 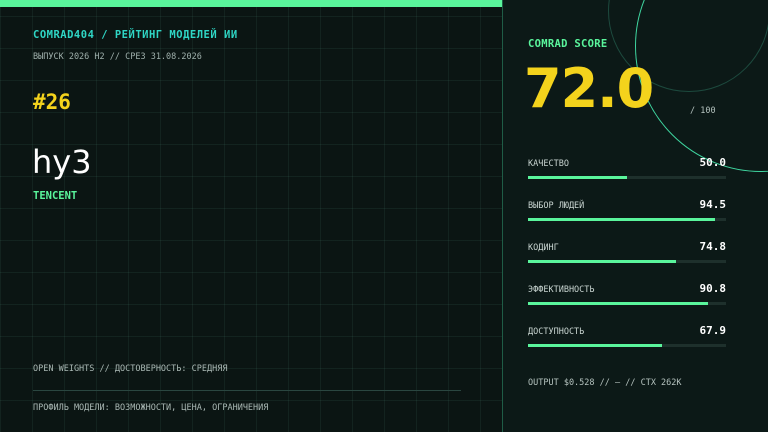 What do you see at coordinates (247, 390) in the screenshot?
I see `divider-line` at bounding box center [247, 390].